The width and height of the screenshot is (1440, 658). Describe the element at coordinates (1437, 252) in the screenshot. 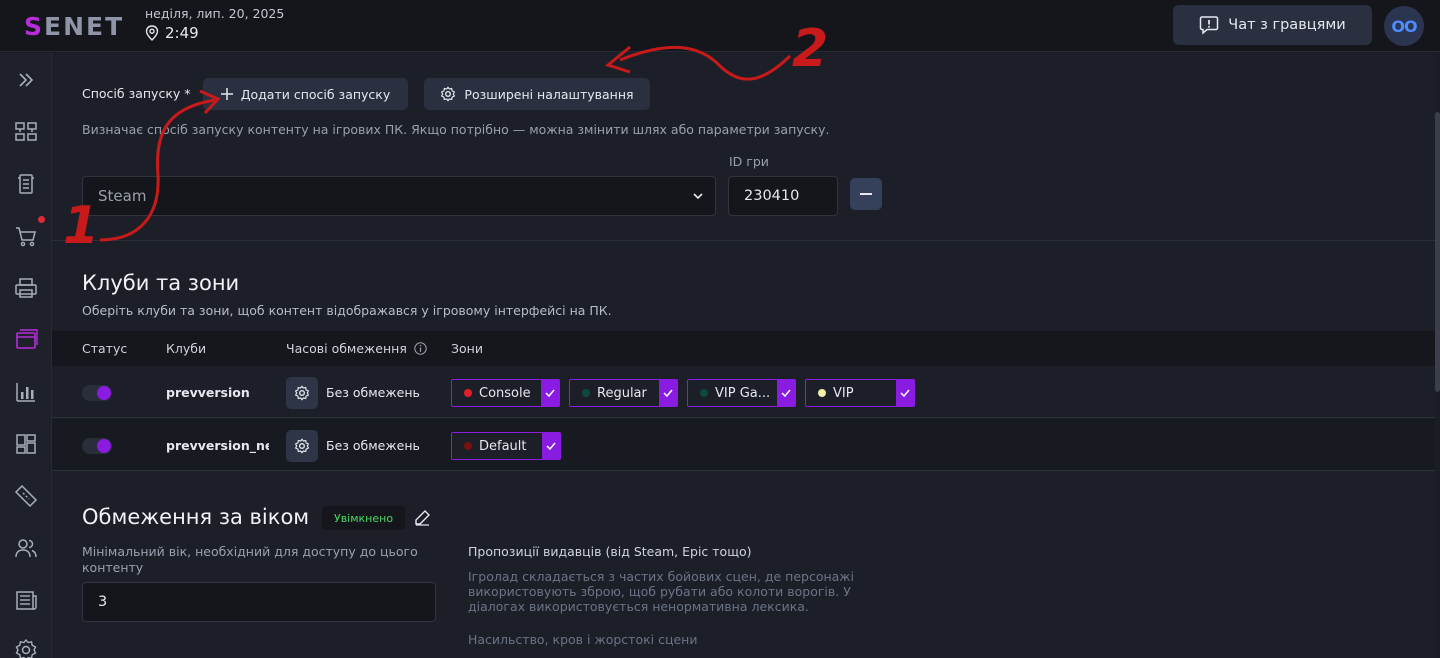

I see `scrollbar` at that location.